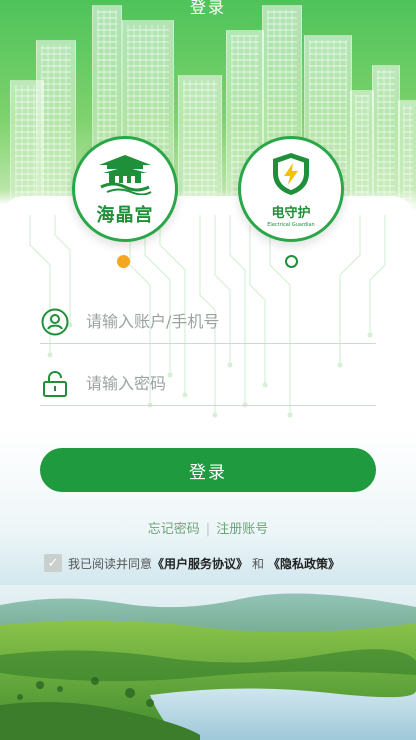  I want to click on auth-links: 忘记密码 | 注册账号, so click(208, 527).